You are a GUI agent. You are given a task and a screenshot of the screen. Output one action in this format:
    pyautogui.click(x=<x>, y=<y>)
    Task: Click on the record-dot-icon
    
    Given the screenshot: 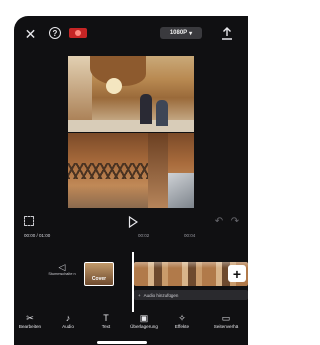 What is the action you would take?
    pyautogui.click(x=78, y=33)
    